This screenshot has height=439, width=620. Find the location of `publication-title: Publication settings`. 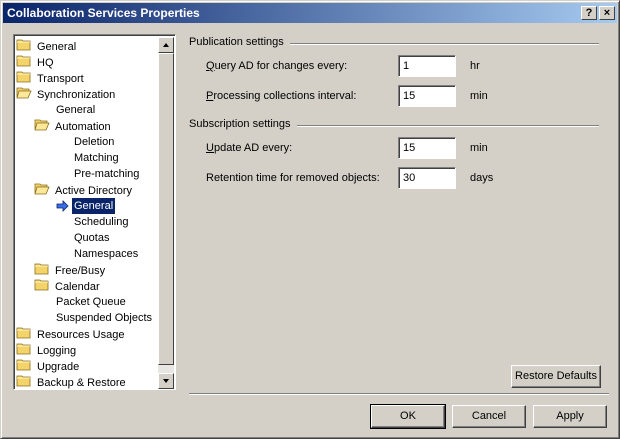

publication-title: Publication settings is located at coordinates (239, 42).